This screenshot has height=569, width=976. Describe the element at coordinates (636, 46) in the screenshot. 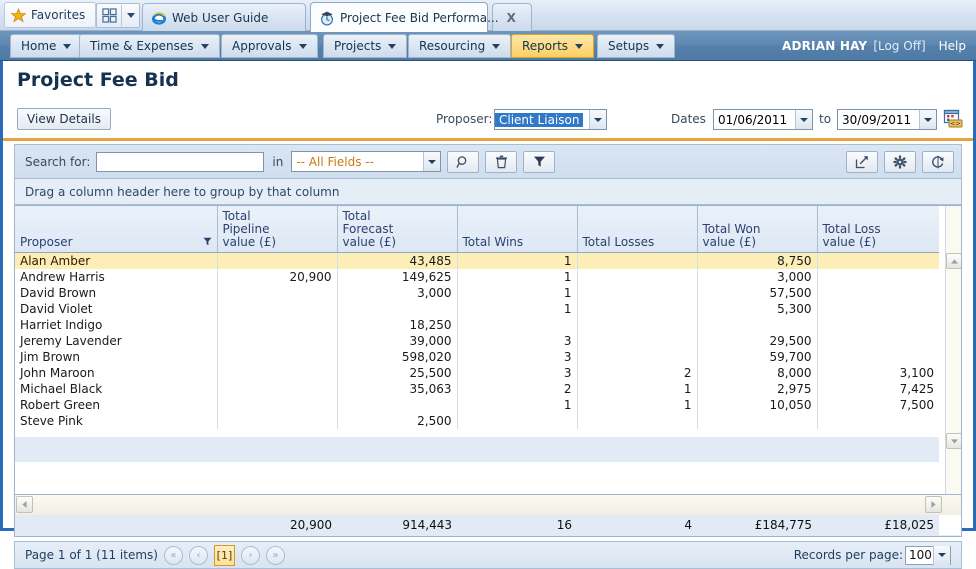

I see `menu-setups: Setups` at that location.